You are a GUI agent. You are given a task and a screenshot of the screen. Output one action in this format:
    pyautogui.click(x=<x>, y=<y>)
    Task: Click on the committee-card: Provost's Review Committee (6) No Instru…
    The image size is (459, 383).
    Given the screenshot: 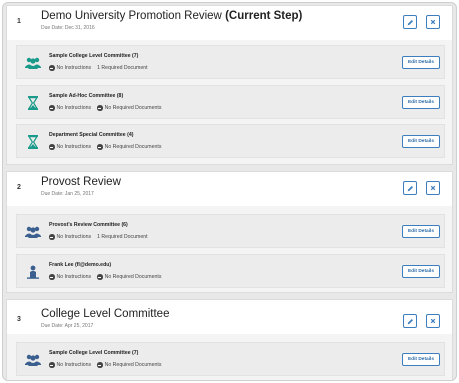 What is the action you would take?
    pyautogui.click(x=230, y=231)
    